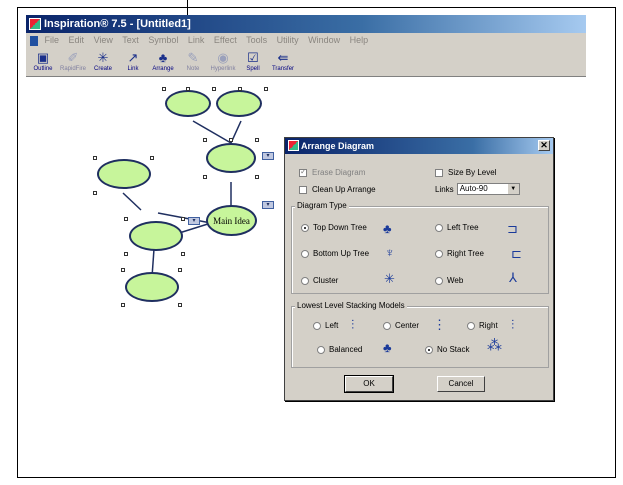 Image resolution: width=623 pixels, height=485 pixels. I want to click on toolbar-arrange-button: ♣ Arrange, so click(163, 62).